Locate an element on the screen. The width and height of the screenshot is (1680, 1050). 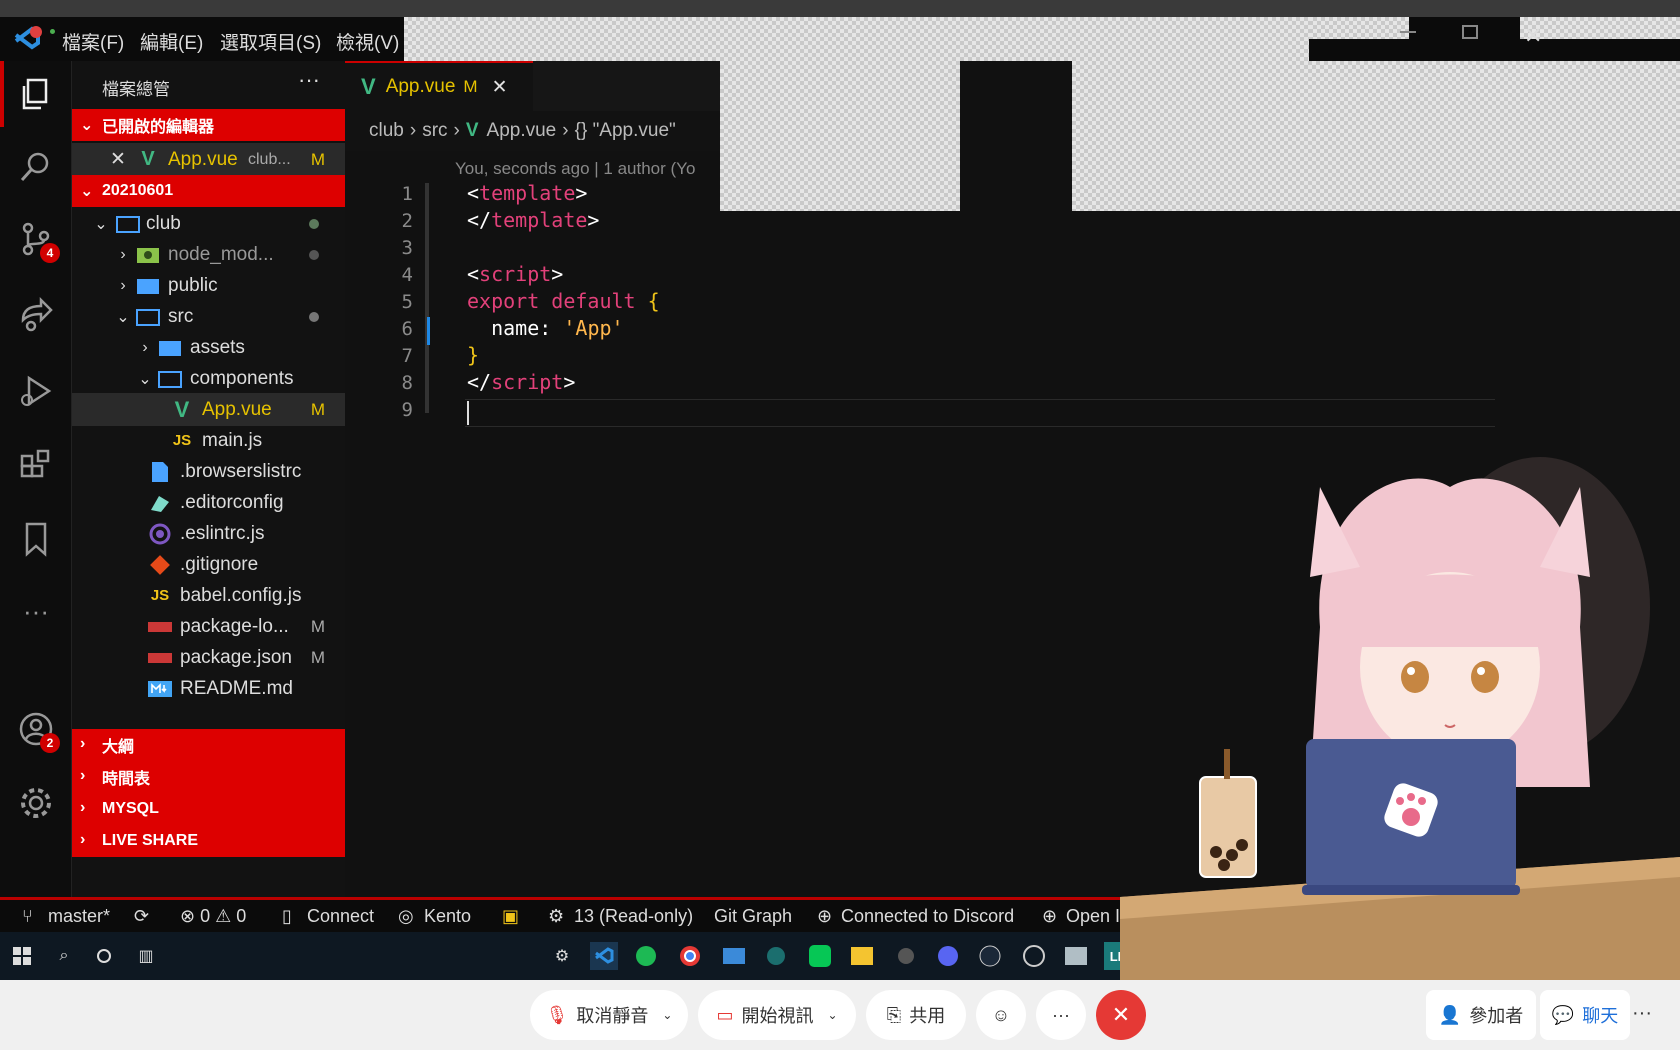
code-line: name: 'App' is located at coordinates (545, 328).